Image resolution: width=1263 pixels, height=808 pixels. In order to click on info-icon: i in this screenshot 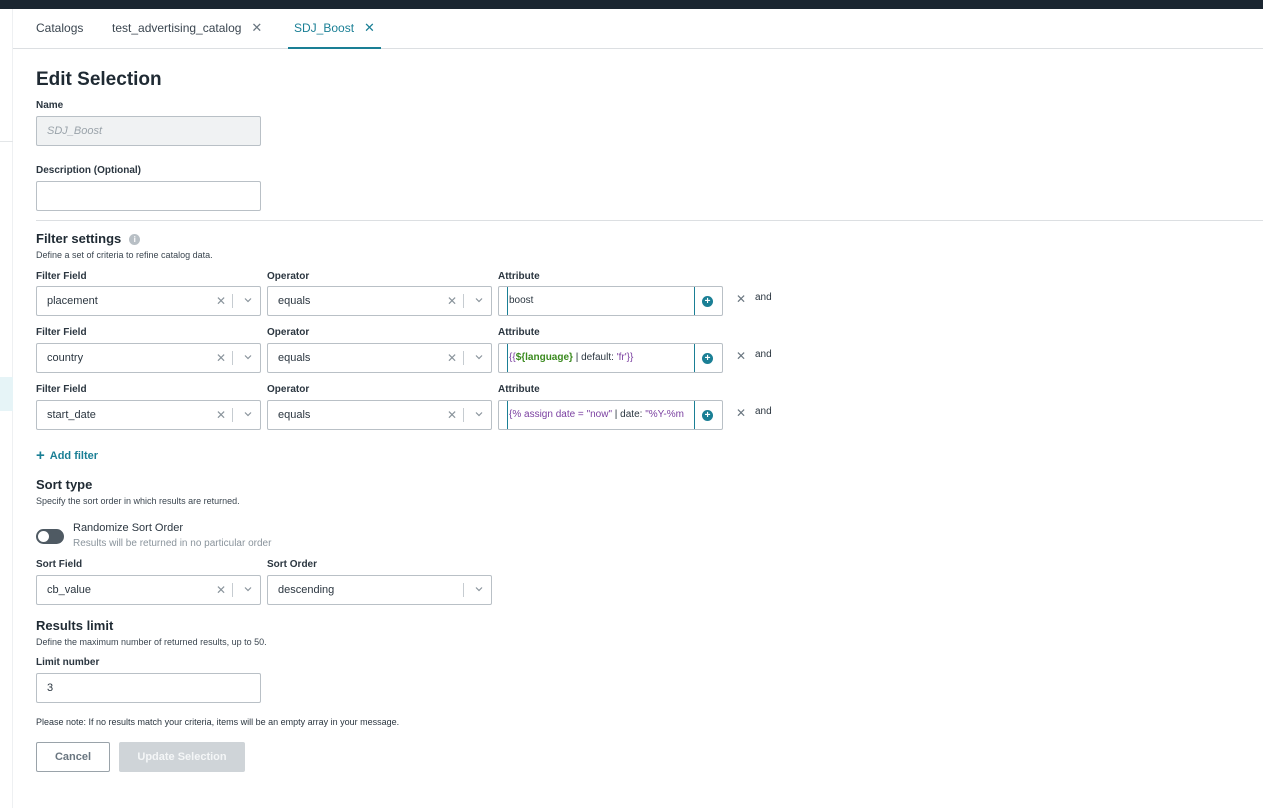, I will do `click(135, 239)`.